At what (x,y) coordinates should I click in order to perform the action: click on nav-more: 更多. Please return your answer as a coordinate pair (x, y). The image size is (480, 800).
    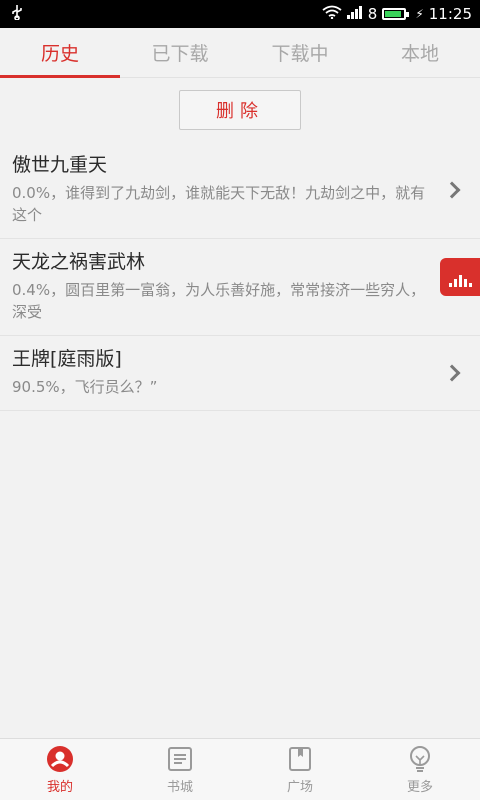
    Looking at the image, I should click on (420, 769).